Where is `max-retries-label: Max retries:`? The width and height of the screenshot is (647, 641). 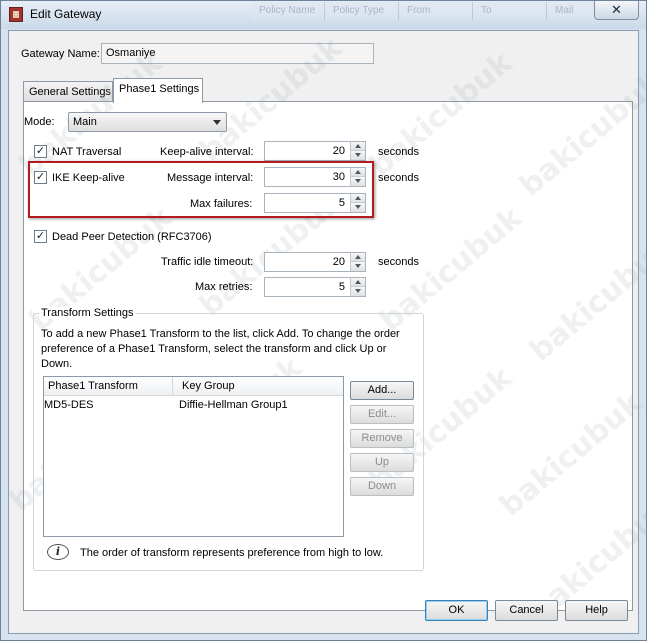
max-retries-label: Max retries: is located at coordinates (224, 287).